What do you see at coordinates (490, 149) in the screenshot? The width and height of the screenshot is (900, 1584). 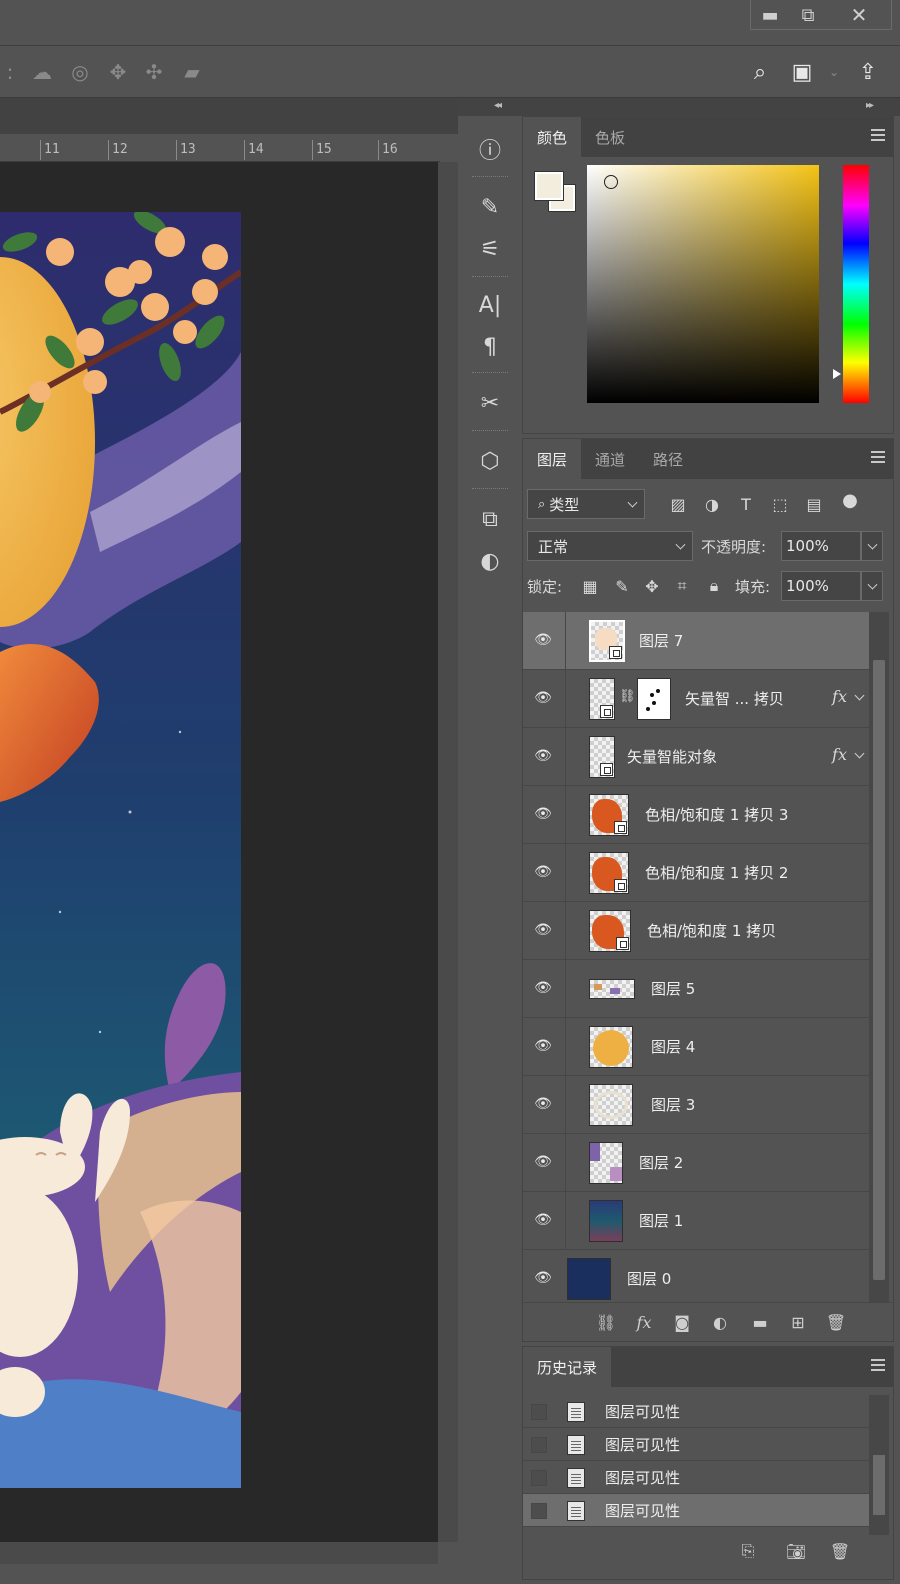 I see `info-panel-icon: ⓘ` at bounding box center [490, 149].